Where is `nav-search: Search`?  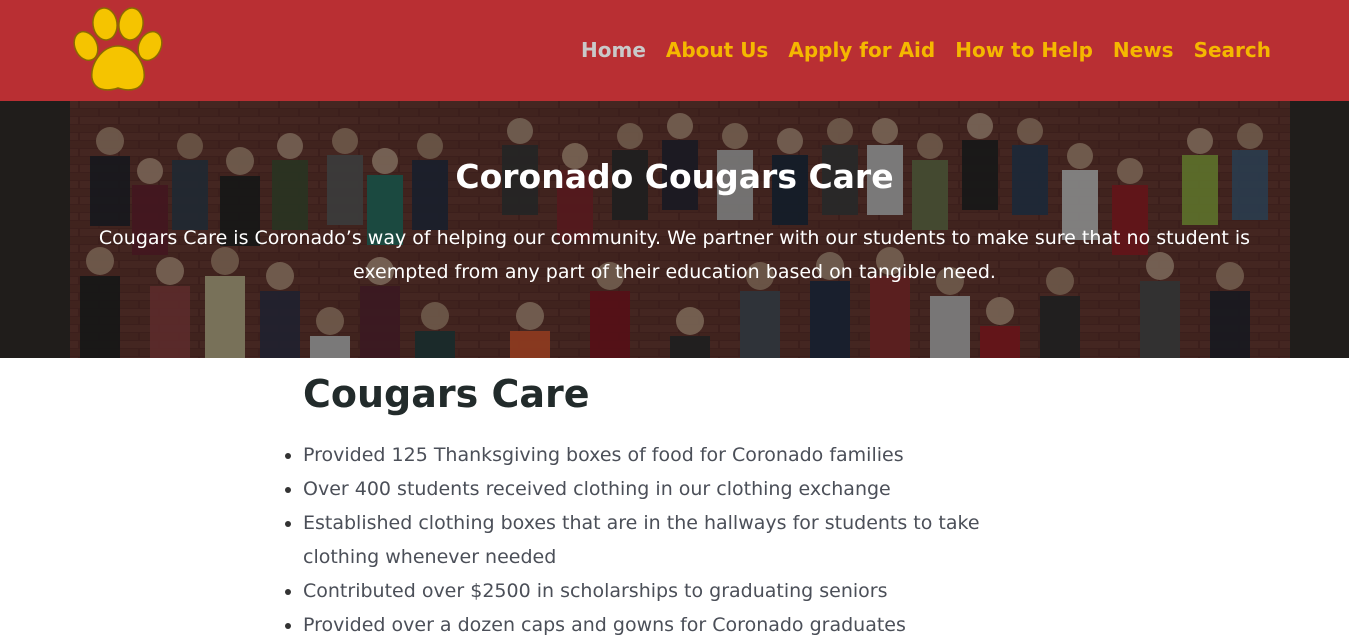 nav-search: Search is located at coordinates (1232, 50).